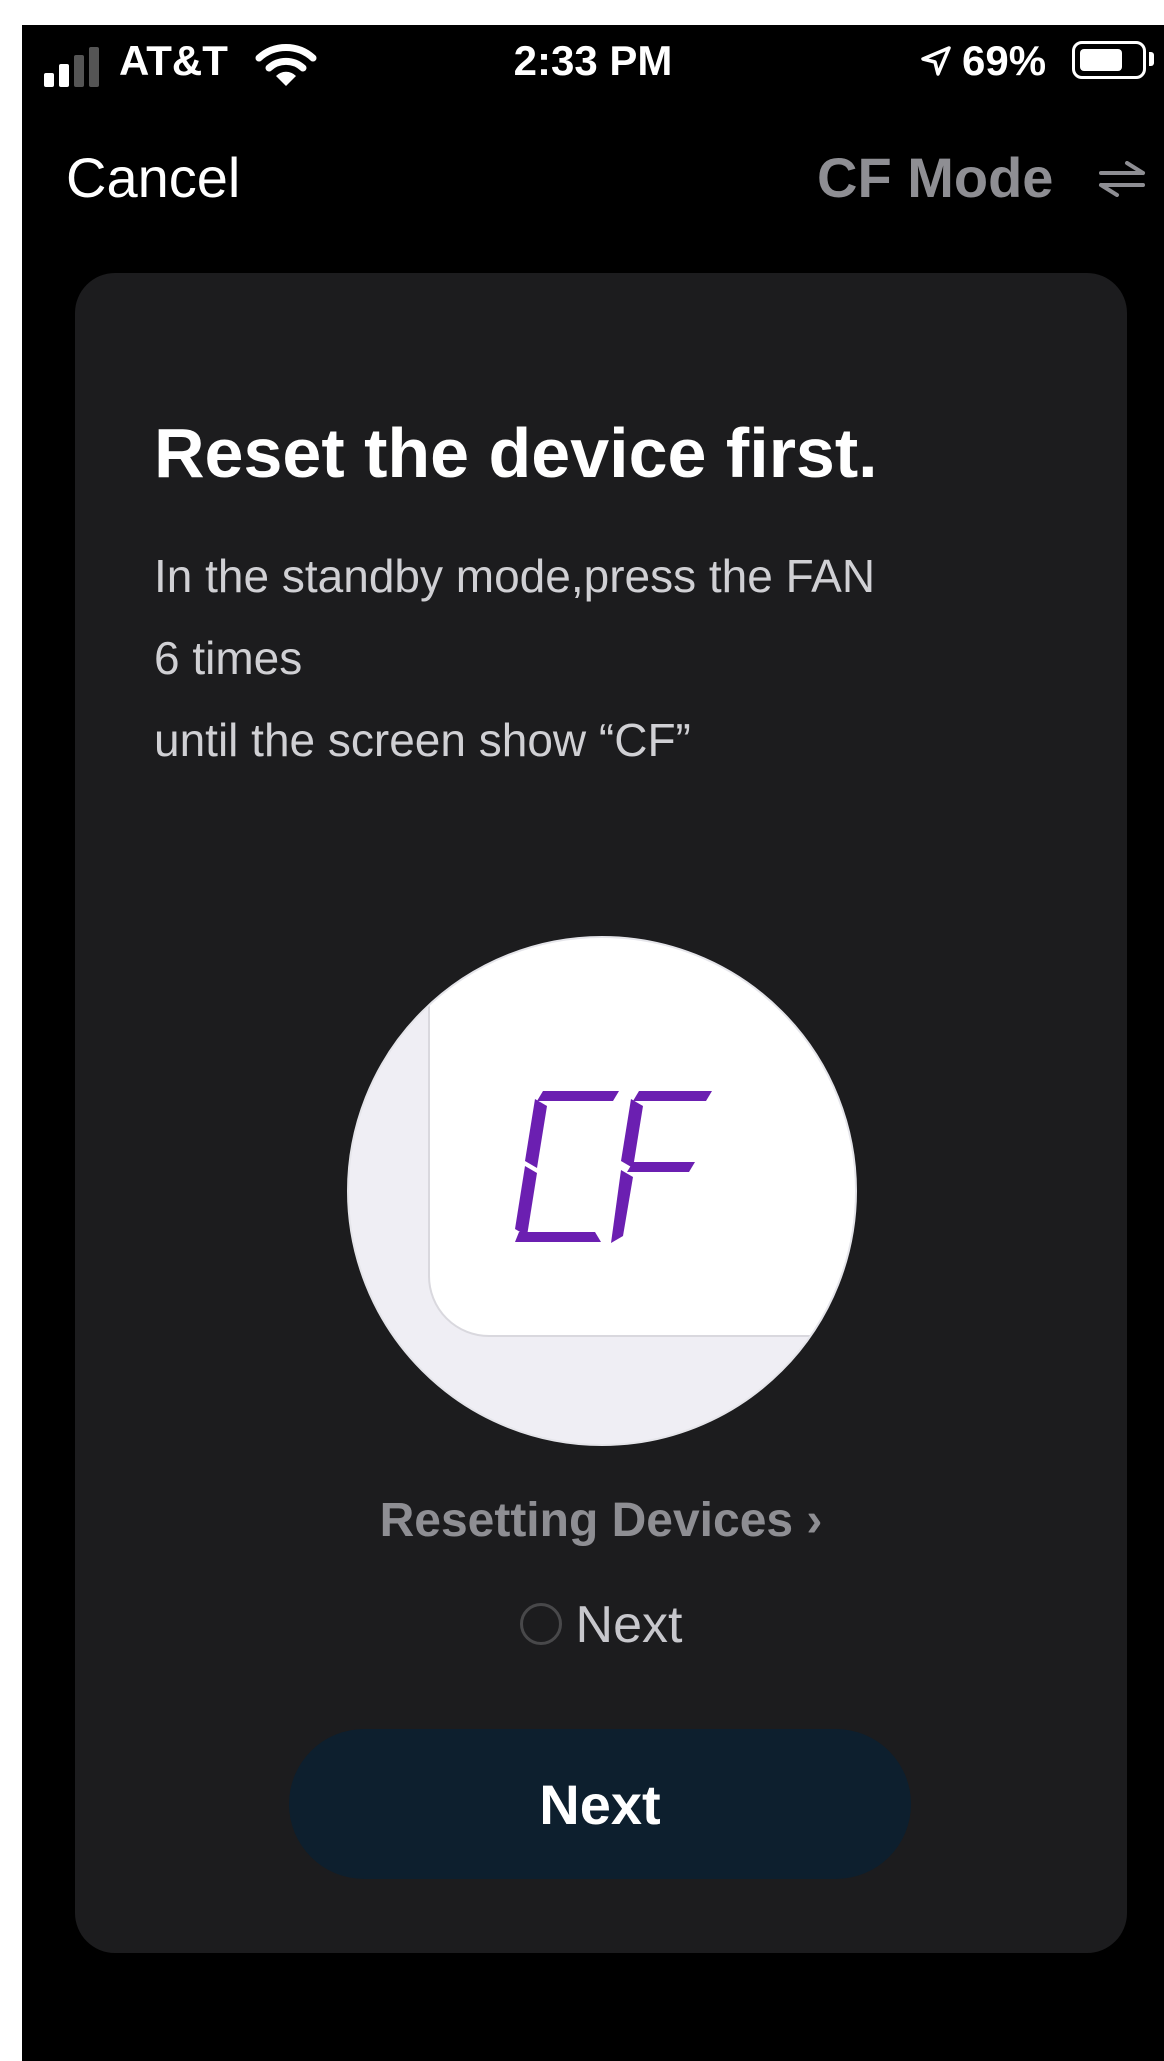 This screenshot has width=1164, height=2061. What do you see at coordinates (516, 453) in the screenshot?
I see `card-title: Reset the device first.` at bounding box center [516, 453].